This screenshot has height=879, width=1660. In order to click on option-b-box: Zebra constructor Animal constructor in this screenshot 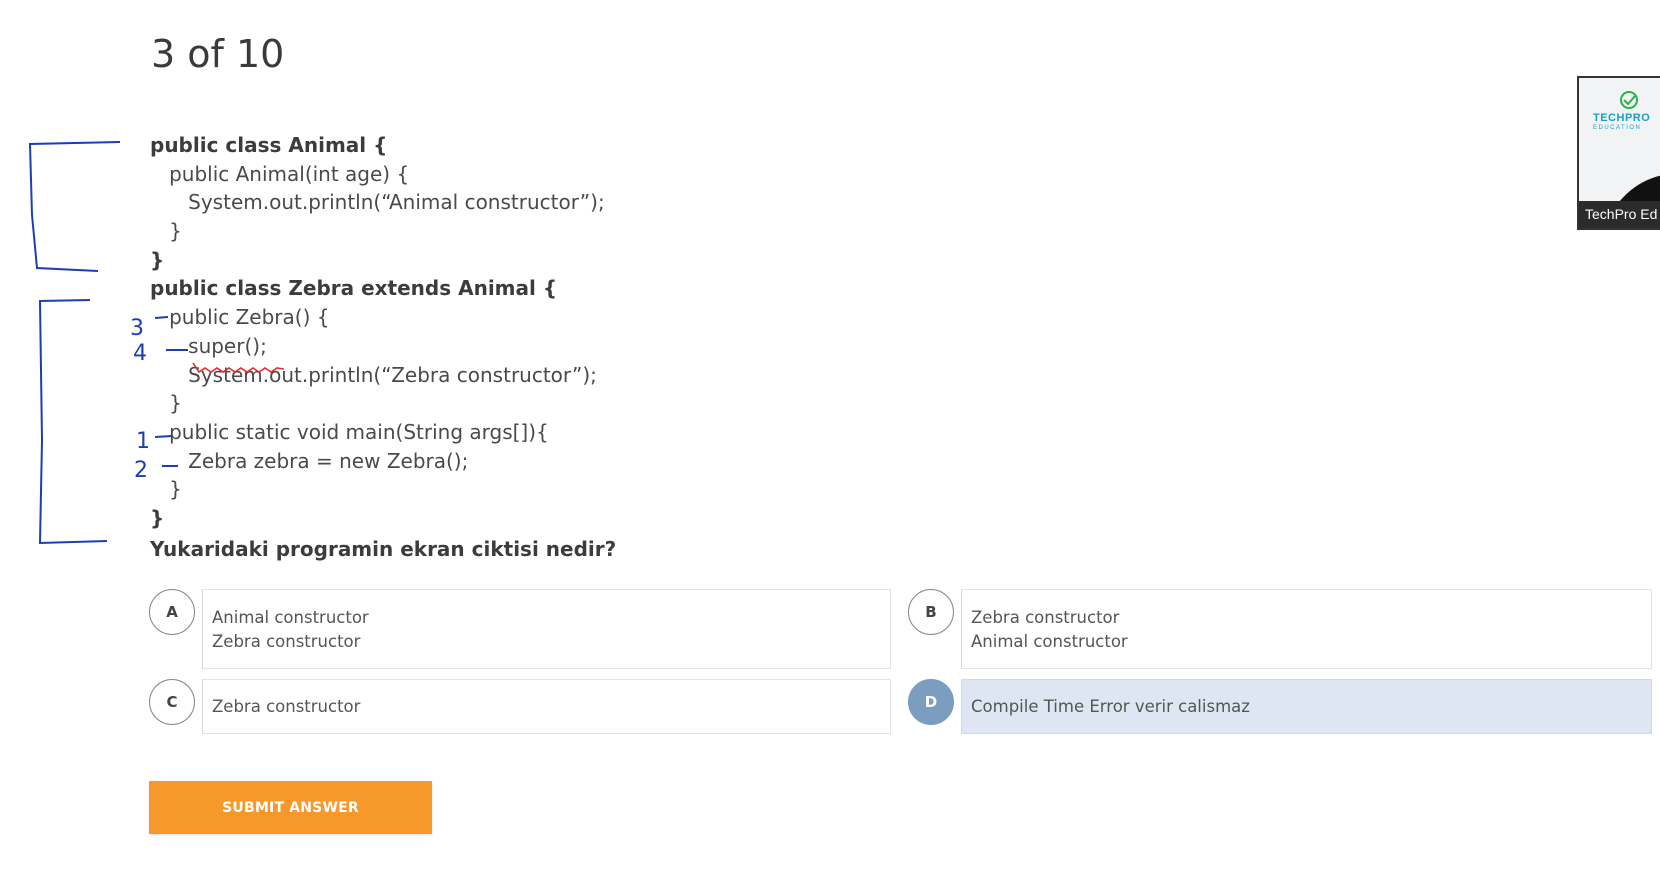, I will do `click(1306, 629)`.